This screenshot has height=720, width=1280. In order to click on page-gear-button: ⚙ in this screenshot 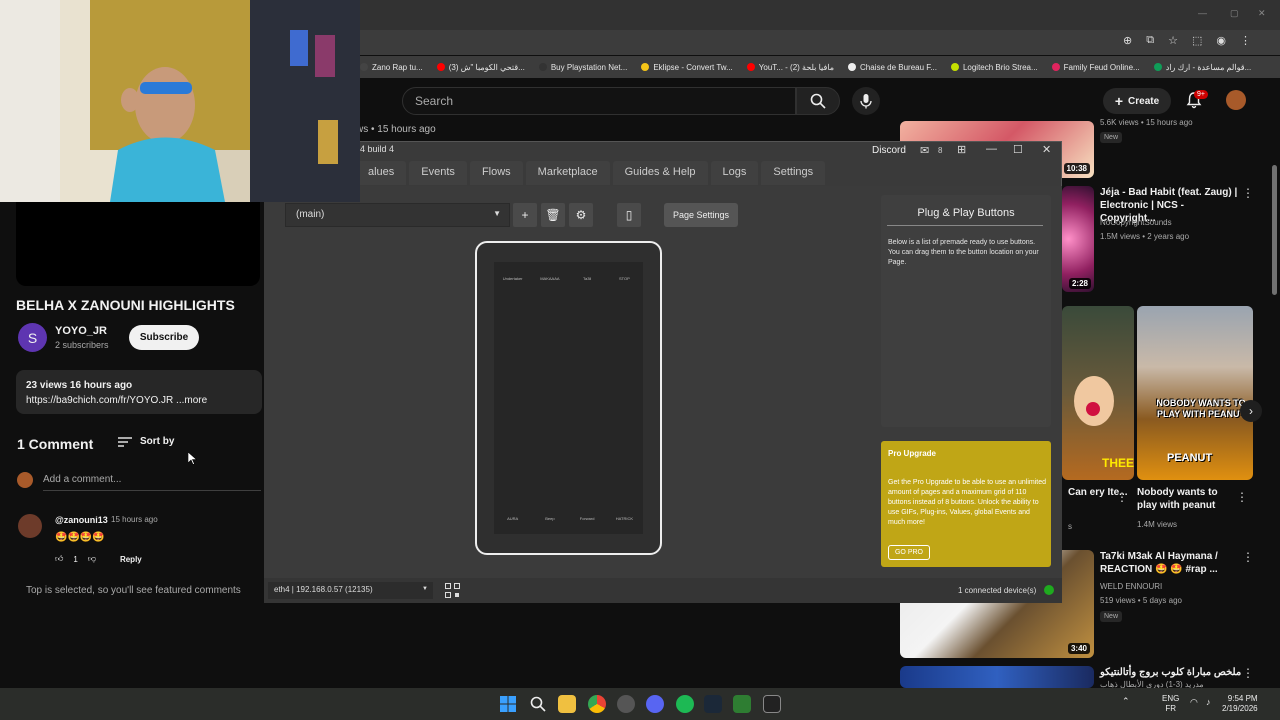, I will do `click(581, 215)`.